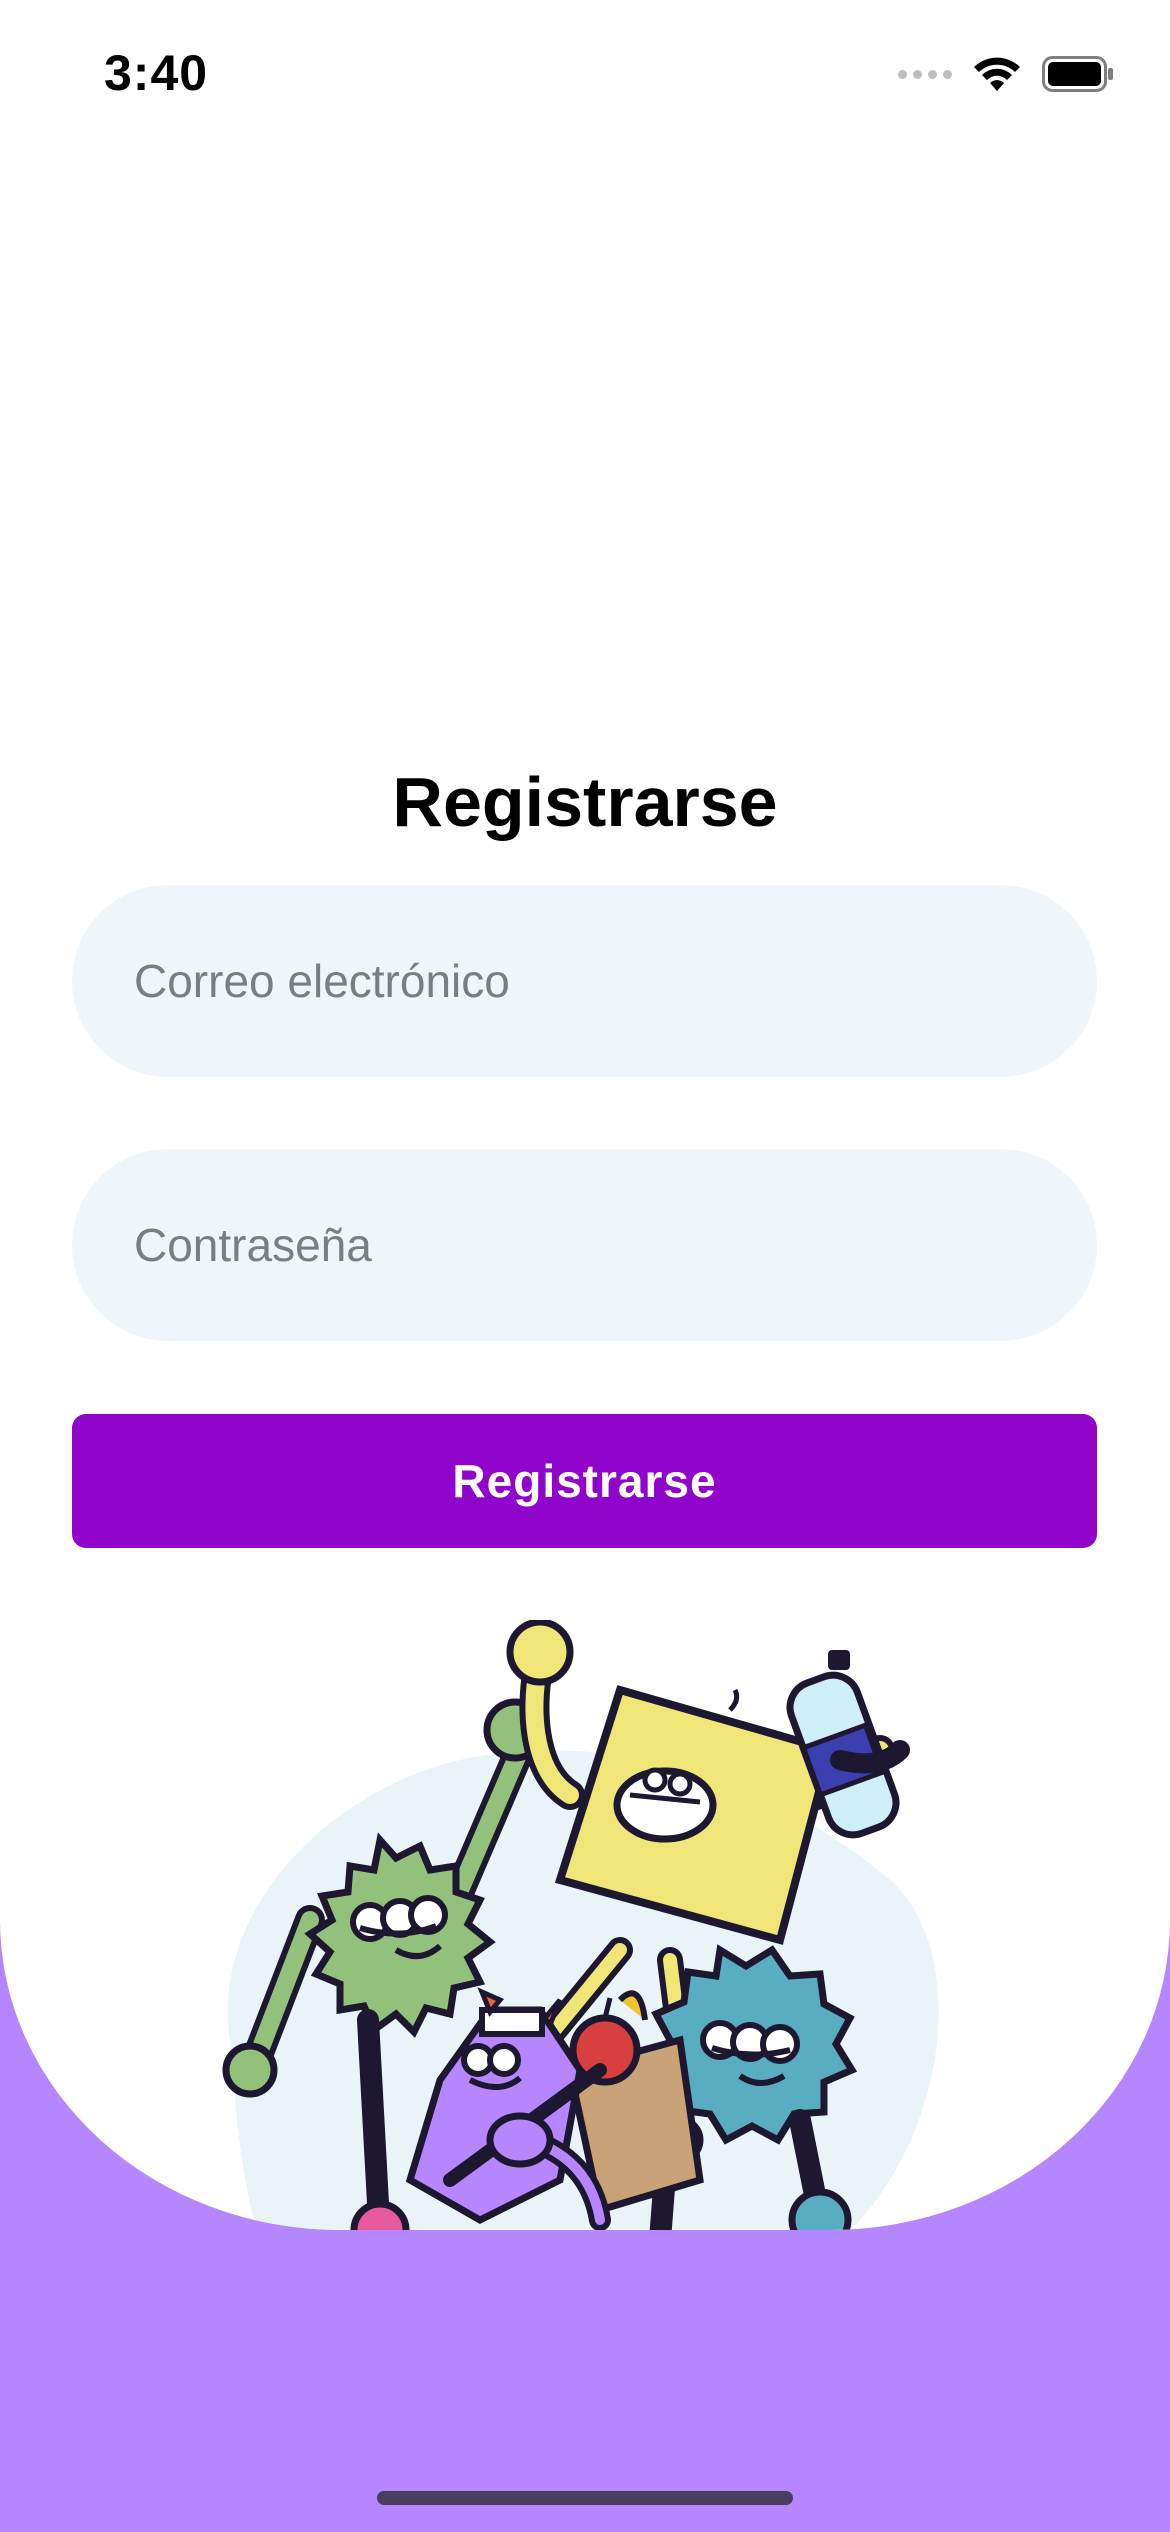 This screenshot has height=2532, width=1170. Describe the element at coordinates (156, 73) in the screenshot. I see `status-time: 3:40` at that location.